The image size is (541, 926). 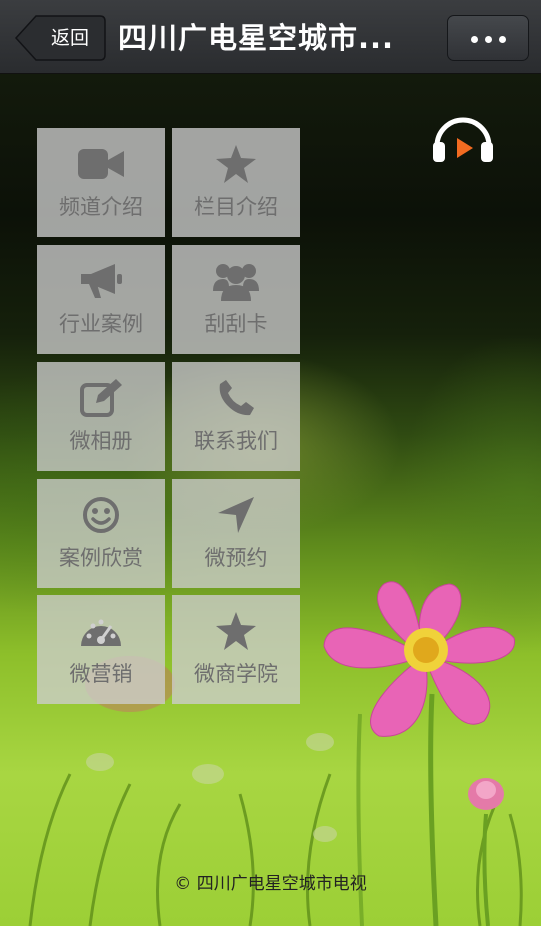 I want to click on menu-tile-channel-intro: 频道介绍, so click(x=101, y=182).